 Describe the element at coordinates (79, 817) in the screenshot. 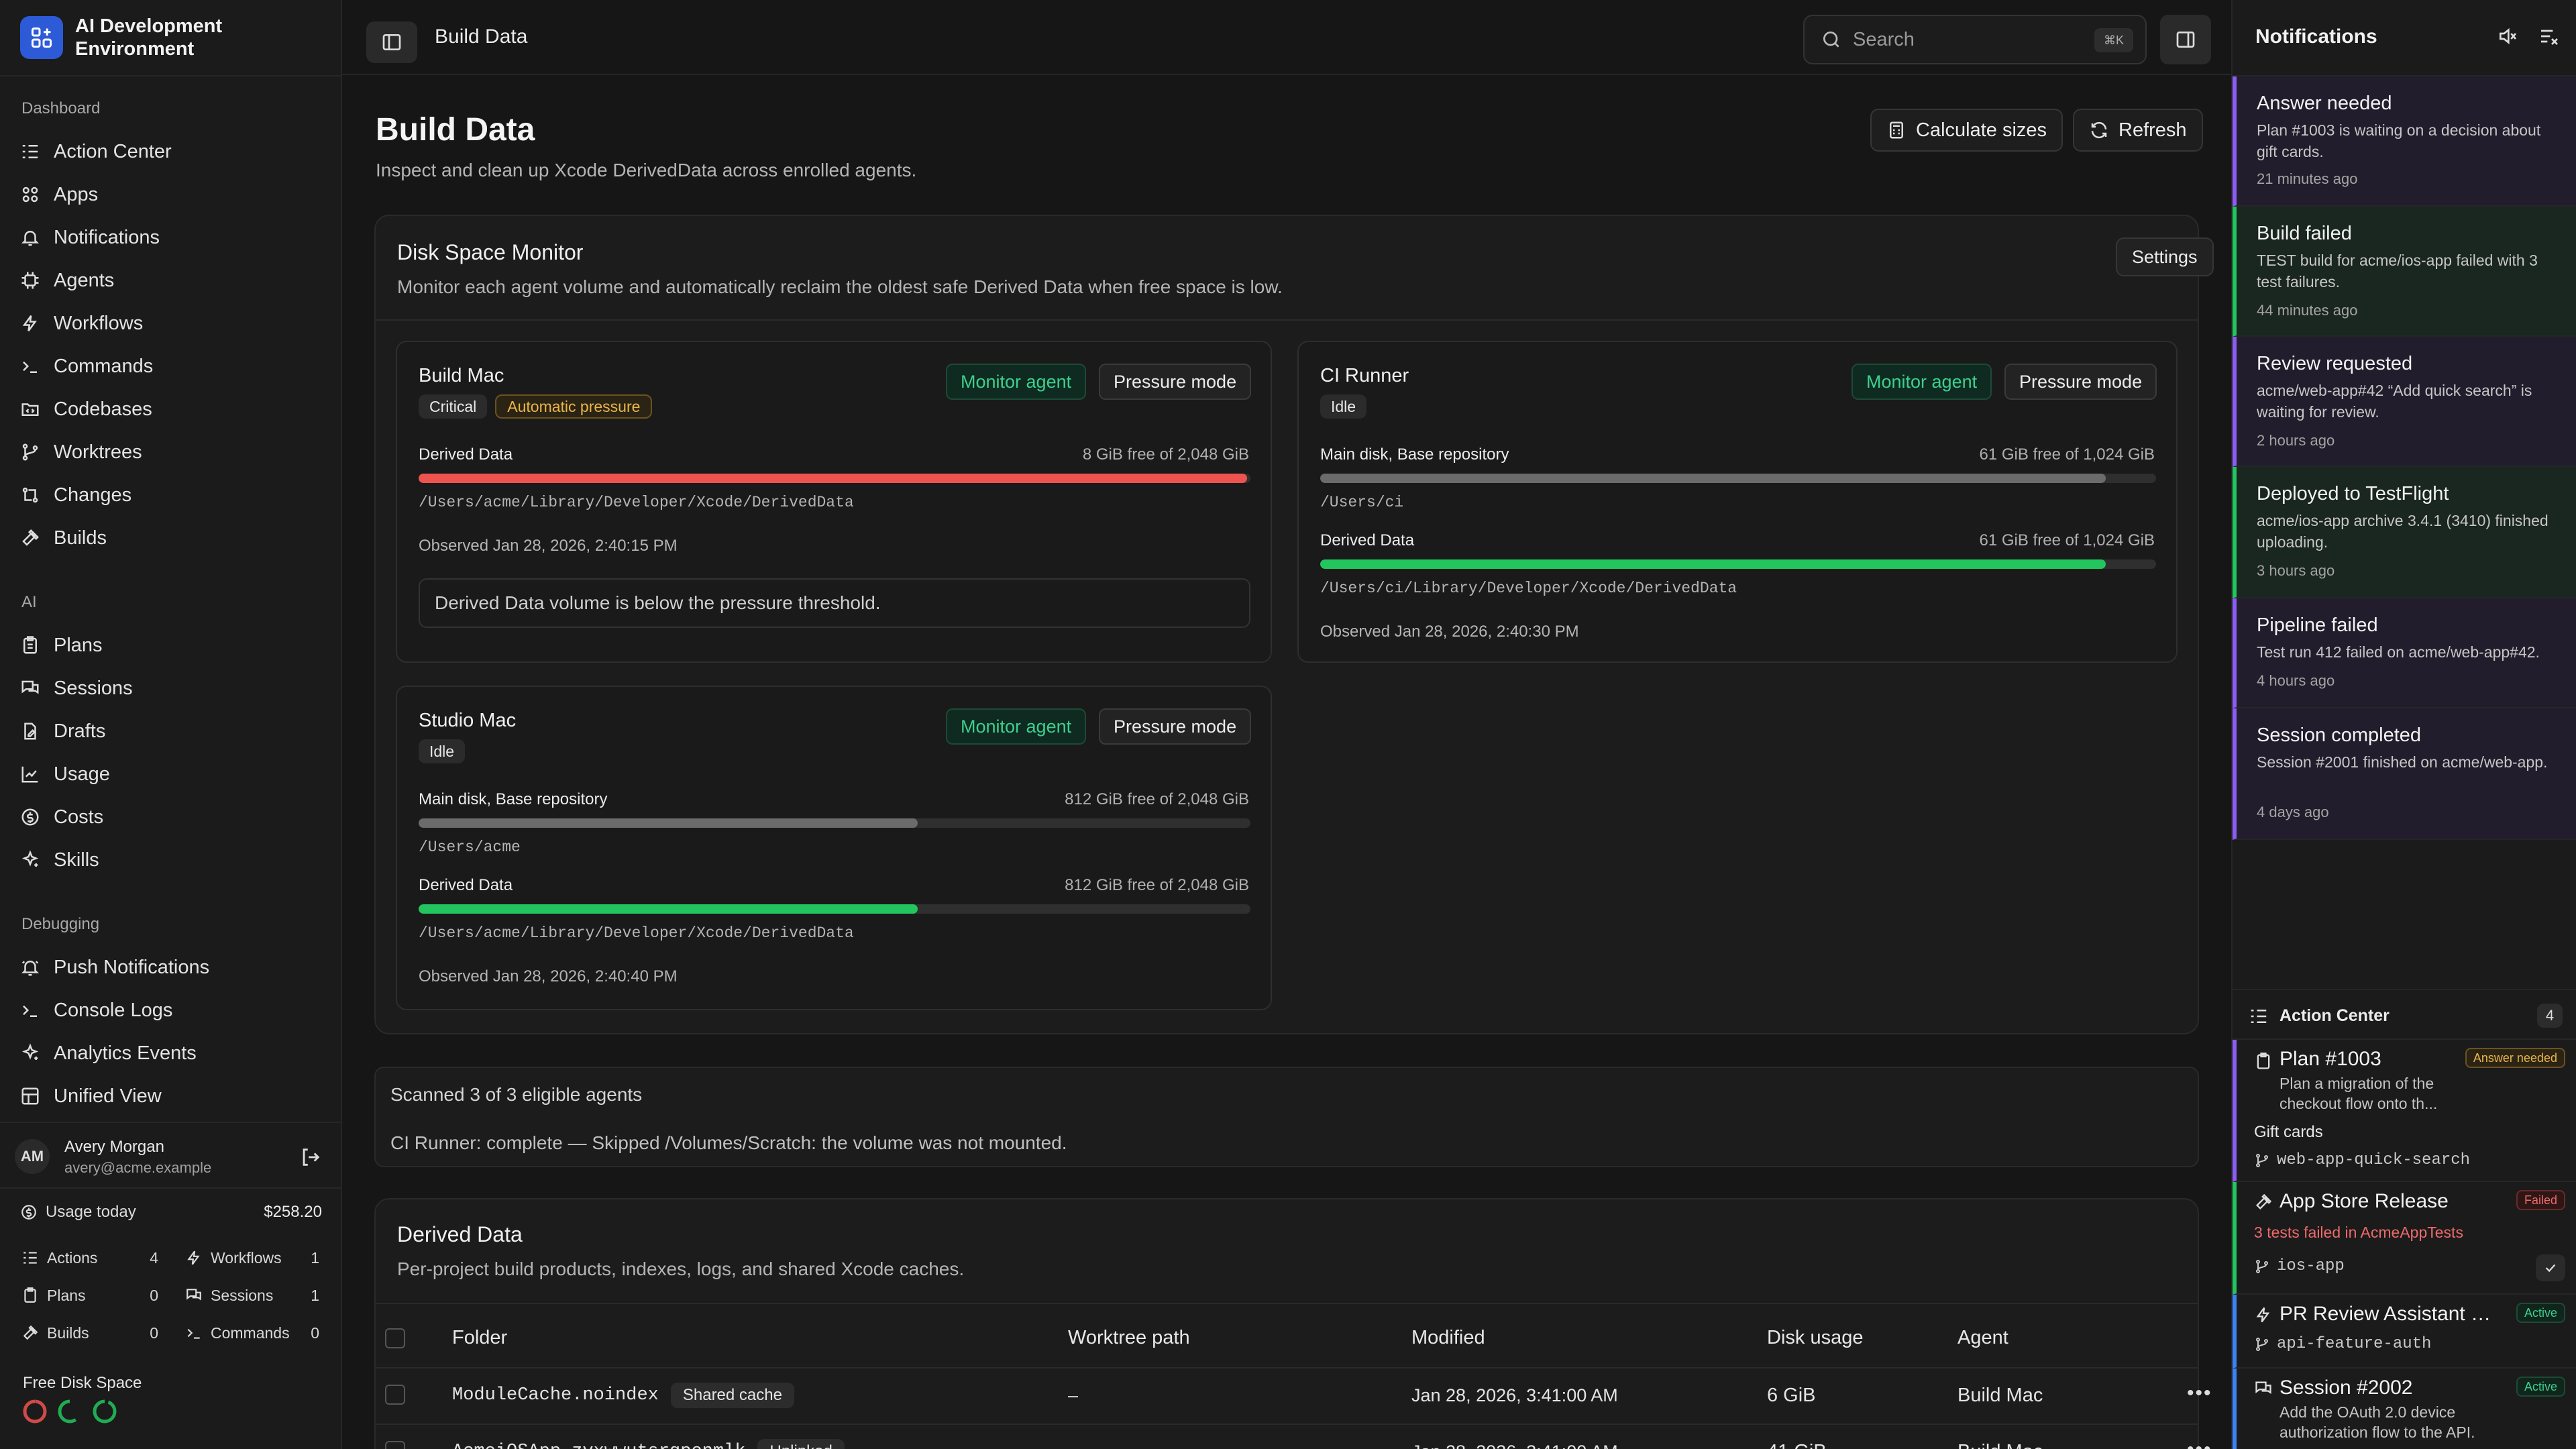

I see `sidebar-item-label: Costs` at that location.